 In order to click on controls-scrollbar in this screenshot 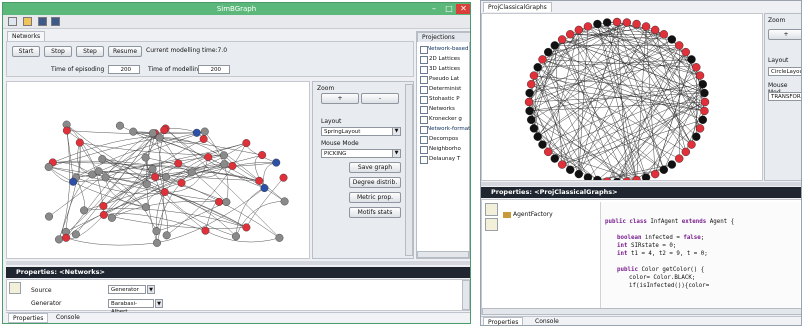, I will do `click(409, 170)`.